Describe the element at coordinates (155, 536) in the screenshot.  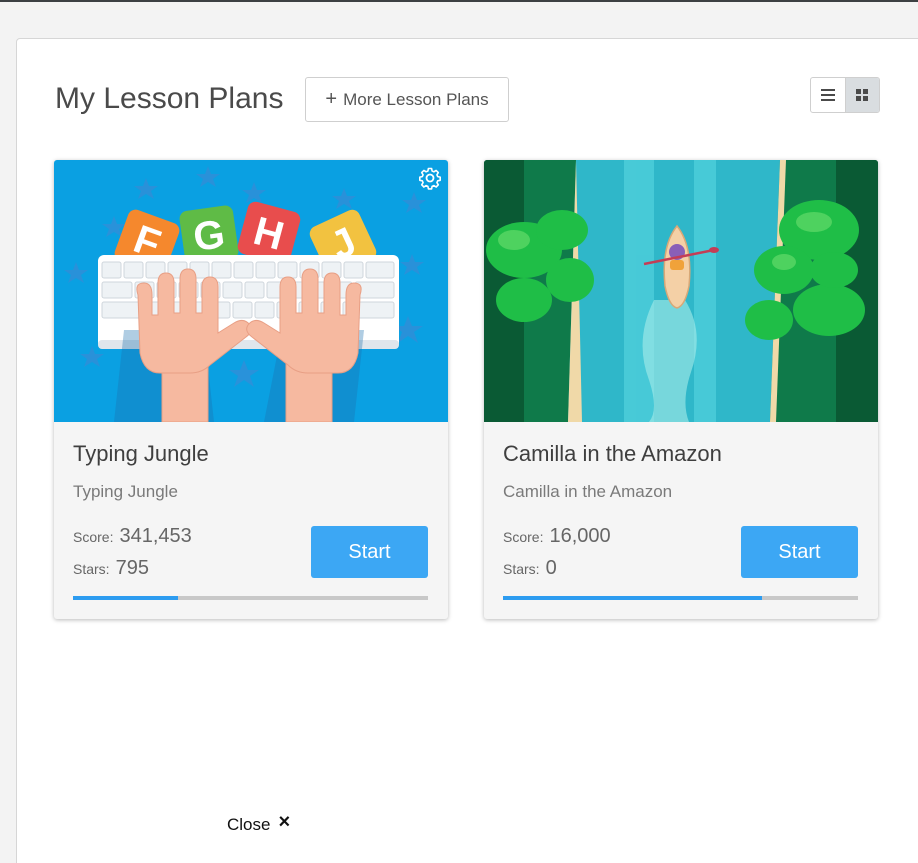
I see `score-value: 341,453` at that location.